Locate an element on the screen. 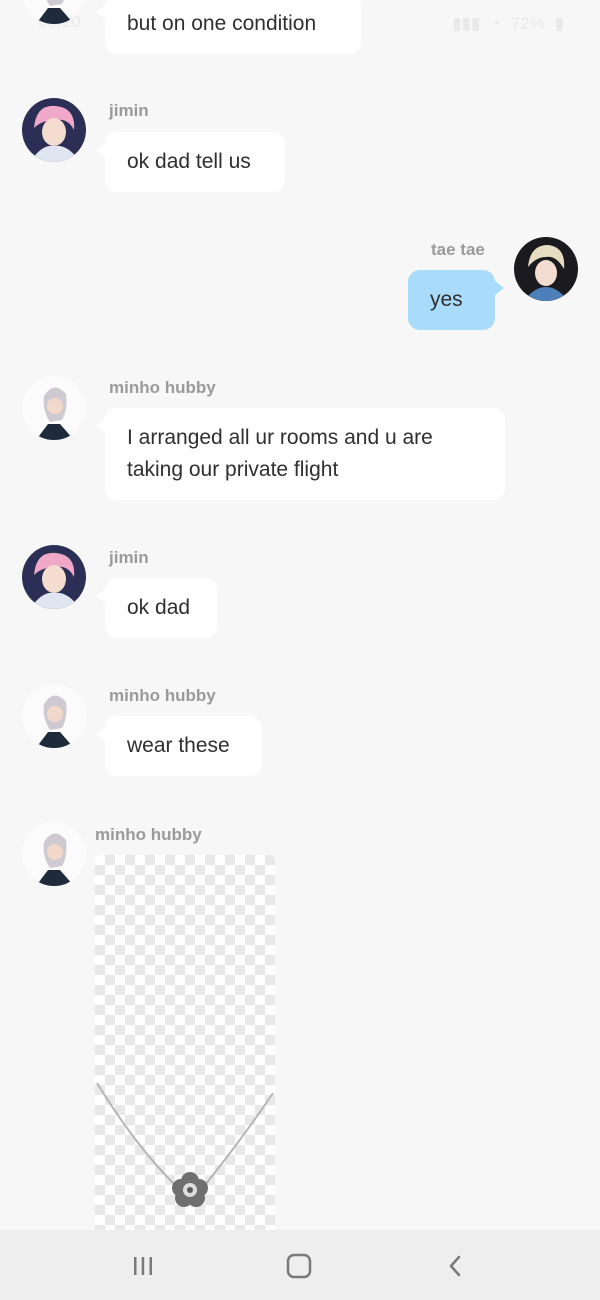 The height and width of the screenshot is (1300, 600). message-text: ok dad is located at coordinates (159, 607).